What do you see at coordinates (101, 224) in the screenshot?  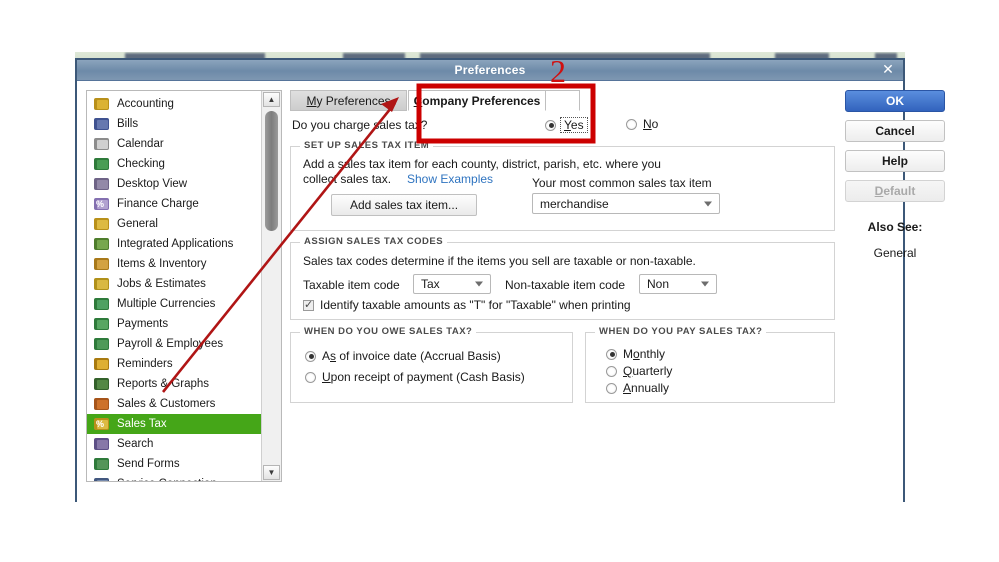 I see `general-icon` at bounding box center [101, 224].